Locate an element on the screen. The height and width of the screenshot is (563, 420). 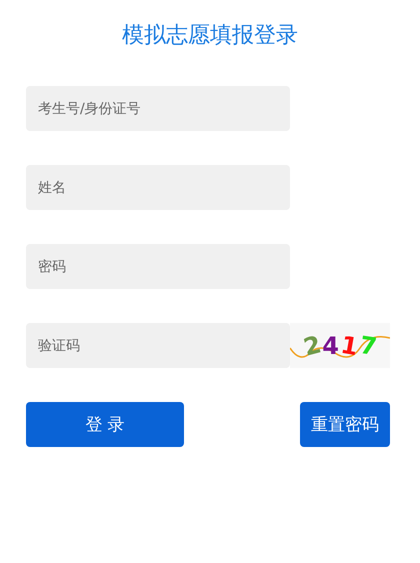
input-field: 考生号/身份证号 is located at coordinates (158, 108).